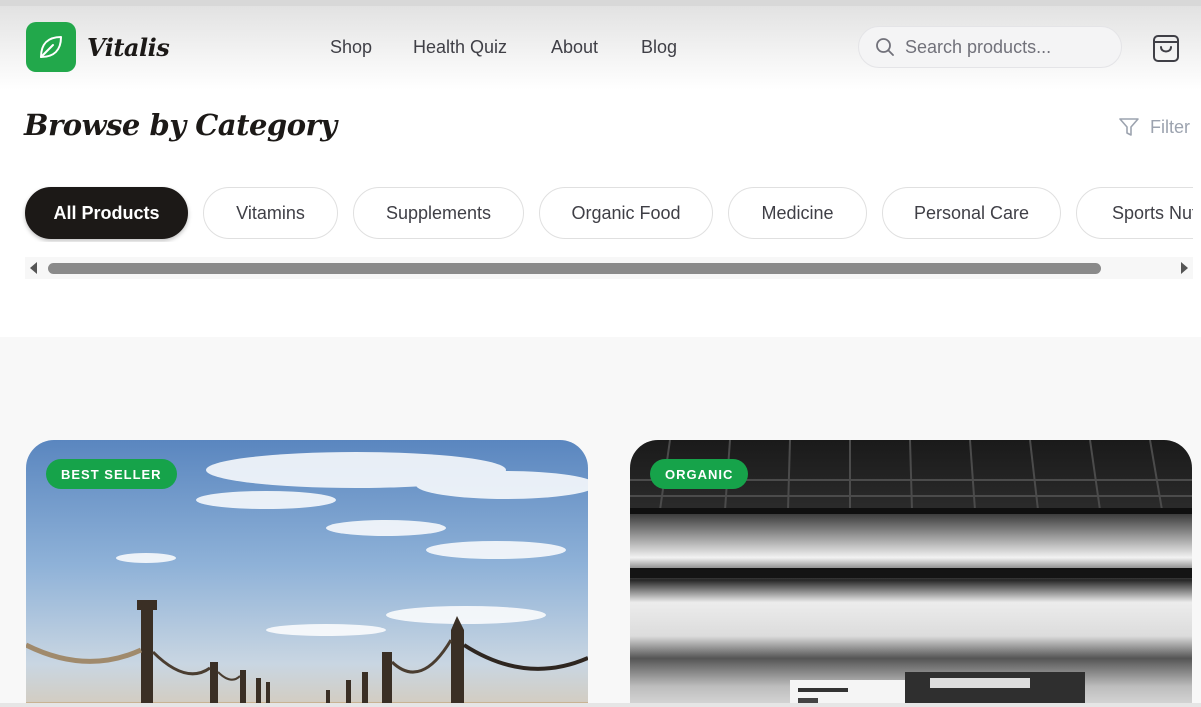 Image resolution: width=1201 pixels, height=707 pixels. What do you see at coordinates (574, 47) in the screenshot?
I see `nav-about: About` at bounding box center [574, 47].